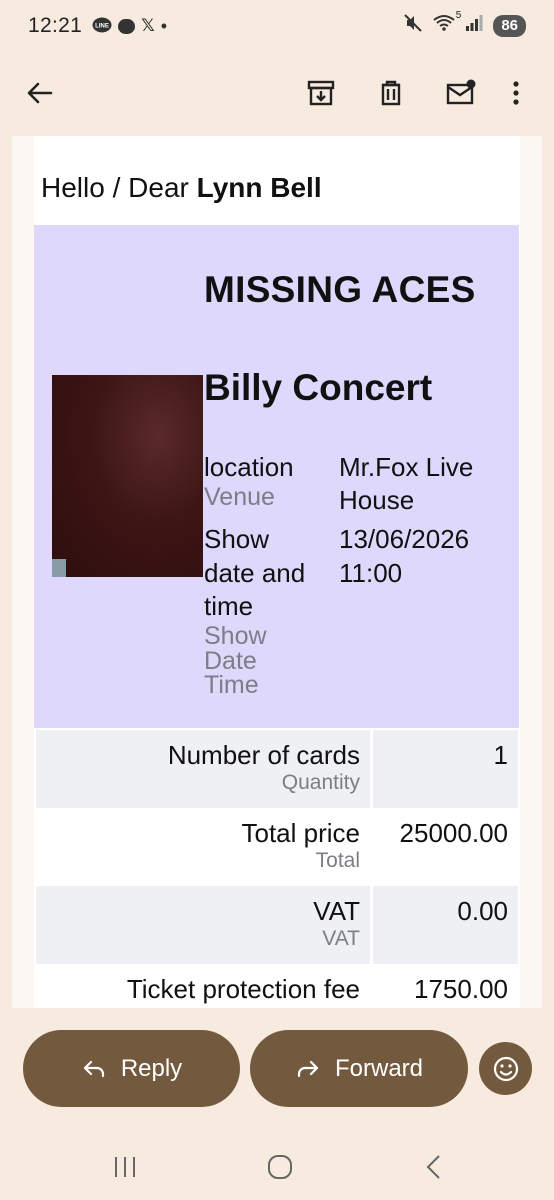 The width and height of the screenshot is (554, 1200). I want to click on home-button, so click(280, 1167).